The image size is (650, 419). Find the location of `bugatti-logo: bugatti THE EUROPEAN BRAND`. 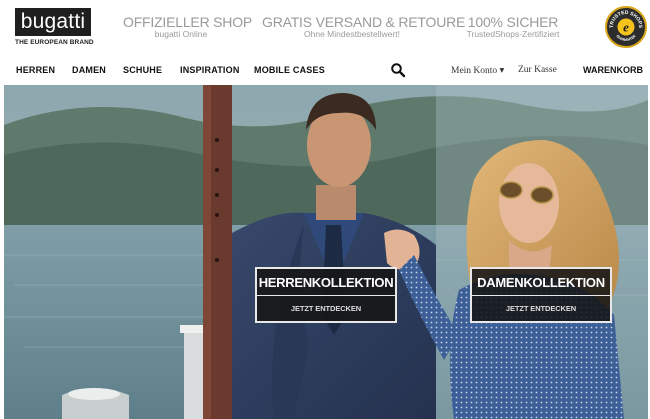

bugatti-logo: bugatti THE EUROPEAN BRAND is located at coordinates (54, 27).